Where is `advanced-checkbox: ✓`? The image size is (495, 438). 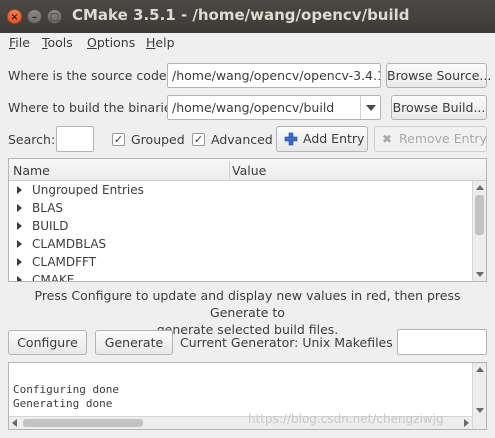 advanced-checkbox: ✓ is located at coordinates (198, 139).